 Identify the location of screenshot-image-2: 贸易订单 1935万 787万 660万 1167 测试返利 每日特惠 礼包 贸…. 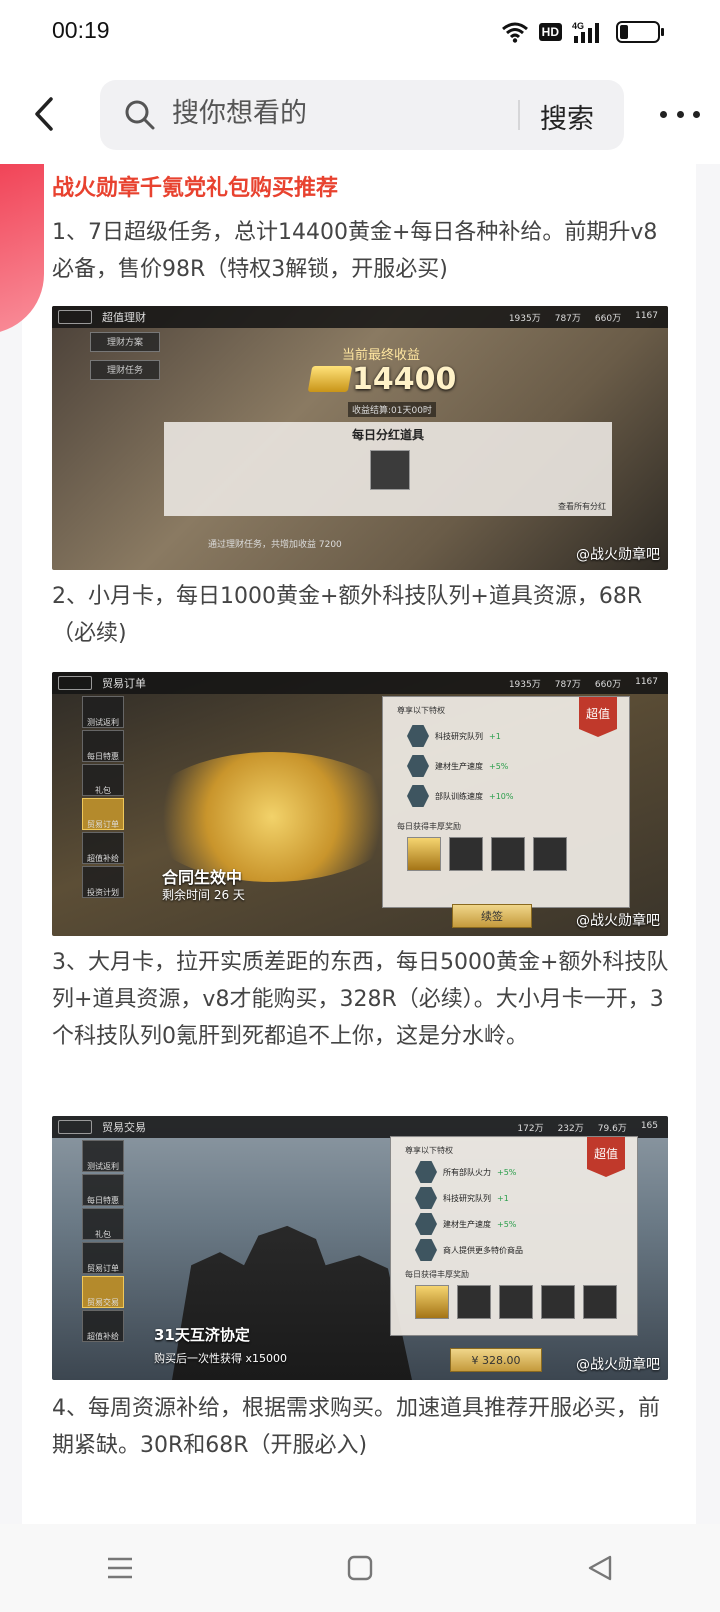
(360, 804).